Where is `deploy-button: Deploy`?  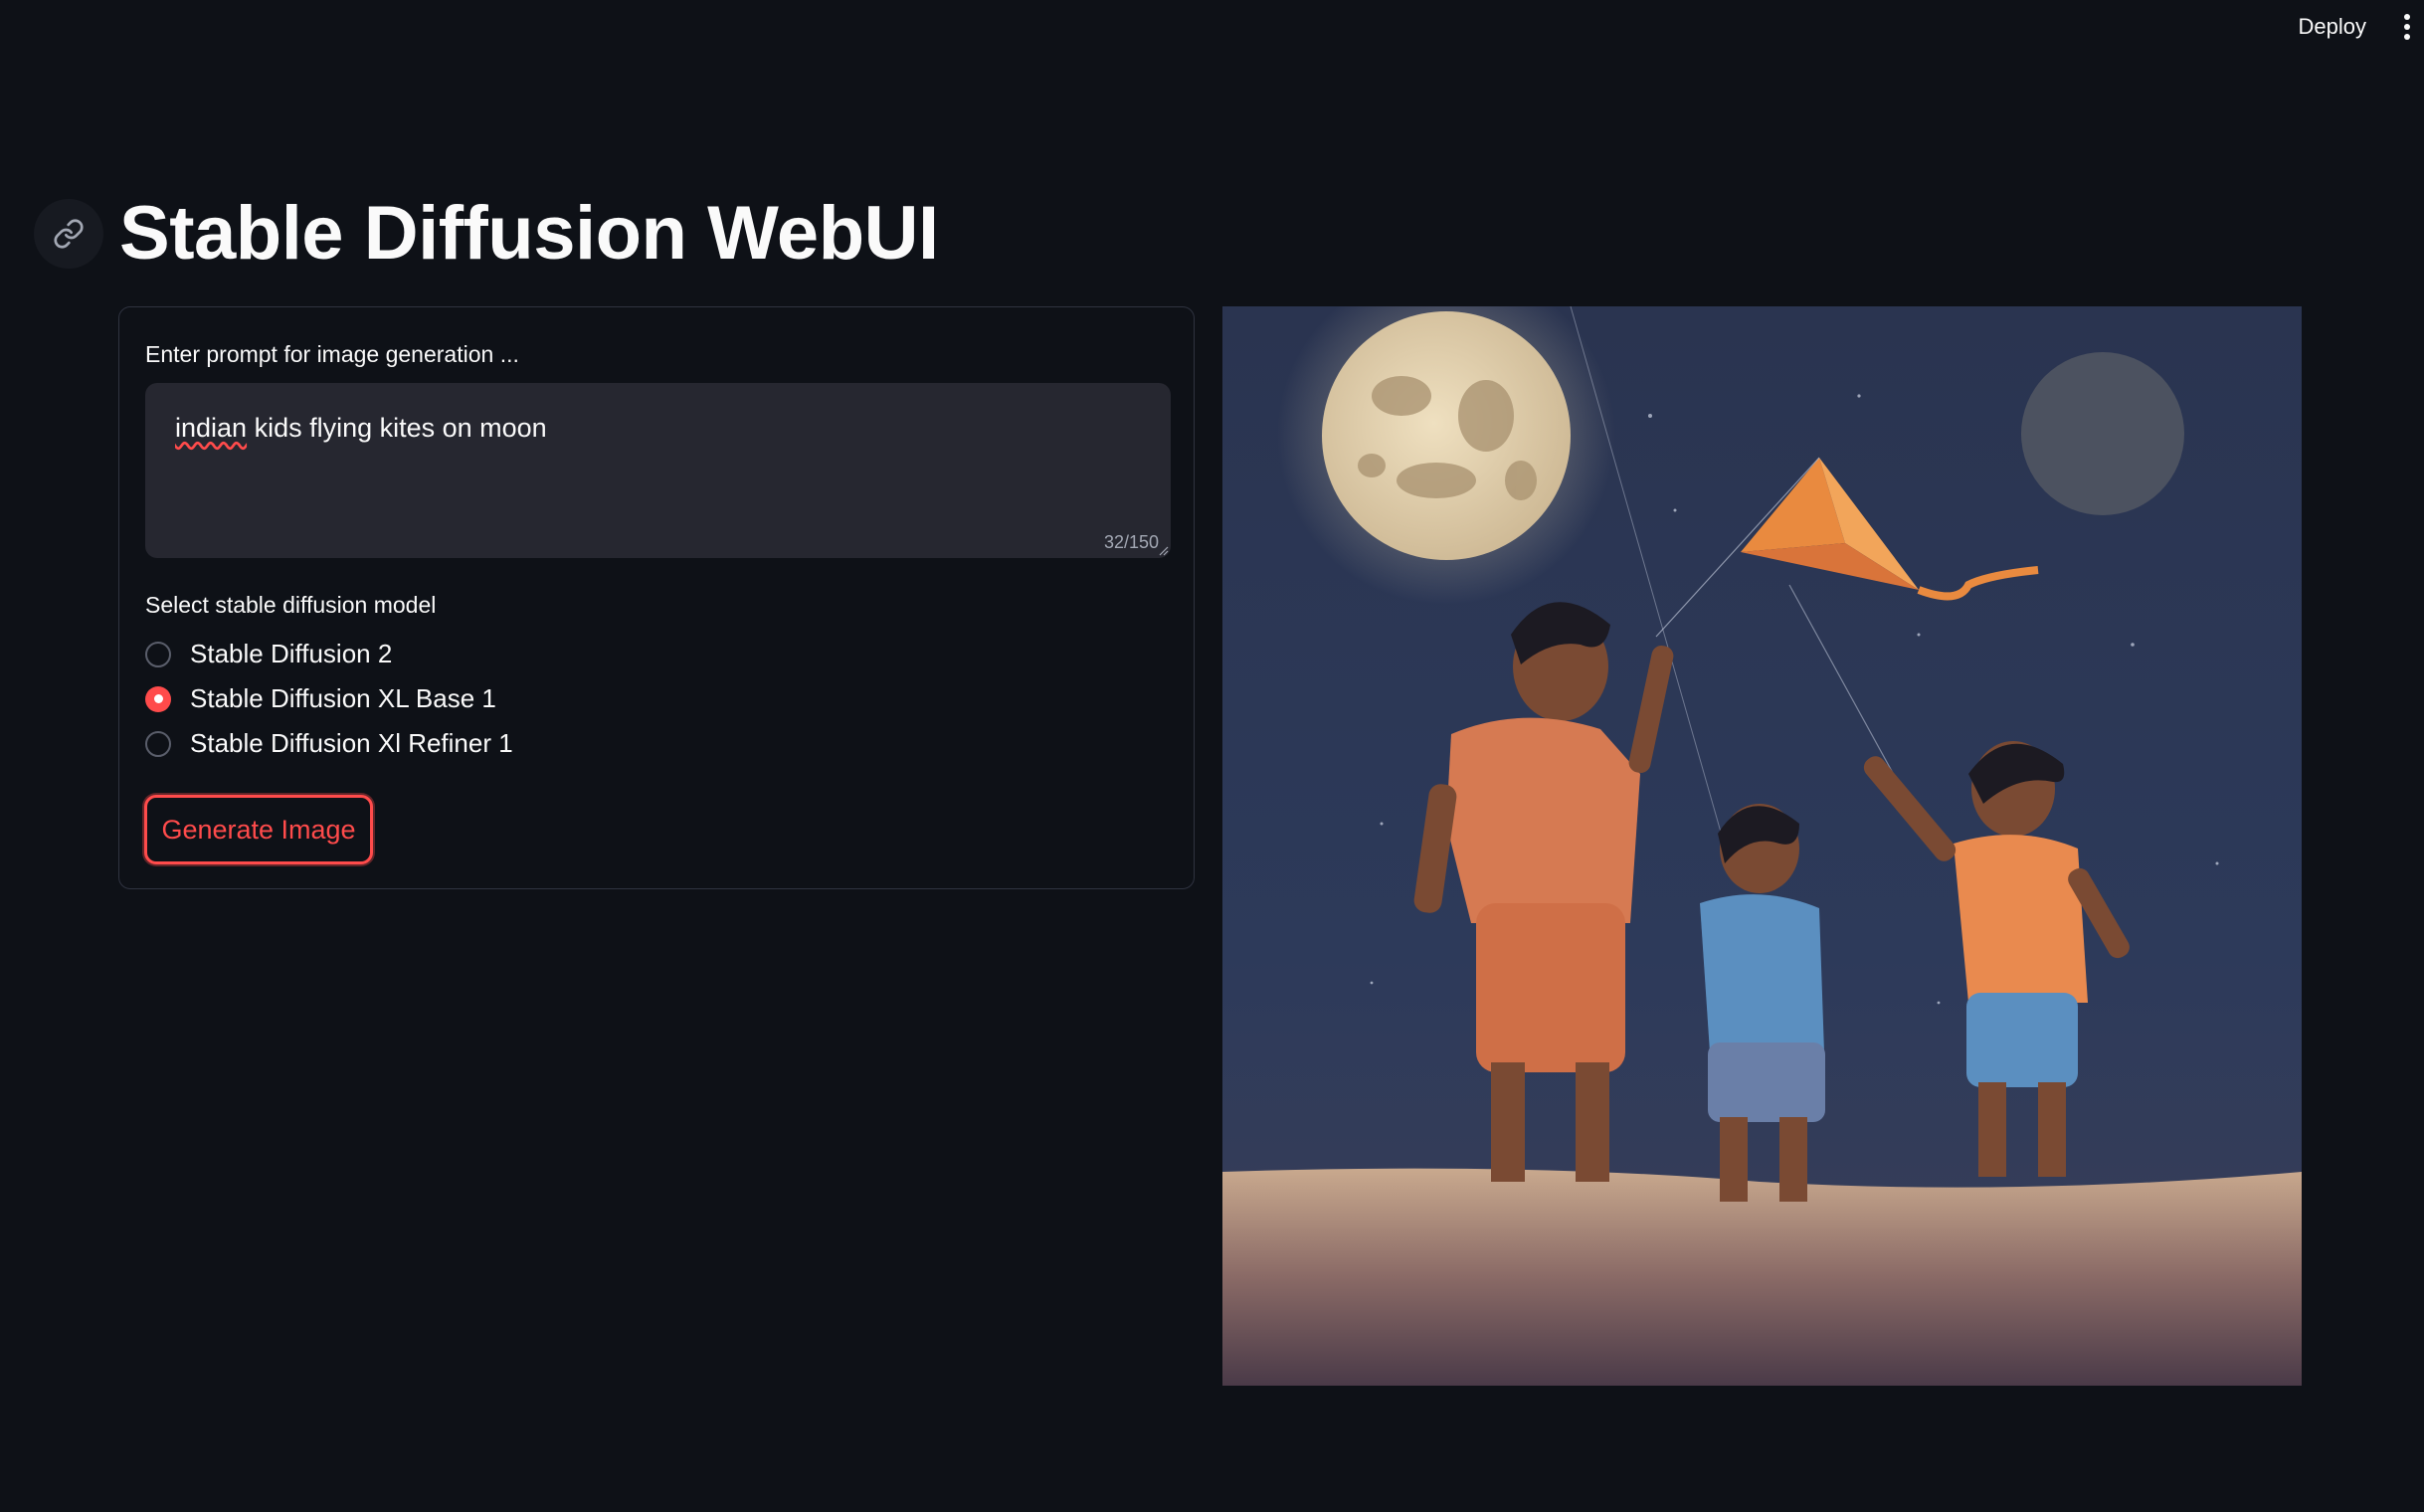
deploy-button: Deploy is located at coordinates (2332, 27).